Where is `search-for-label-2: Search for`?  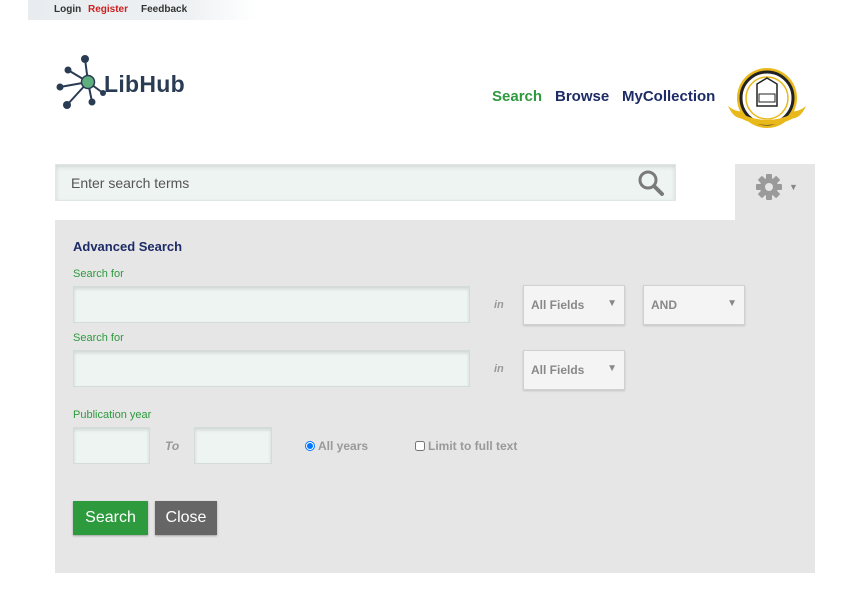
search-for-label-2: Search for is located at coordinates (98, 338).